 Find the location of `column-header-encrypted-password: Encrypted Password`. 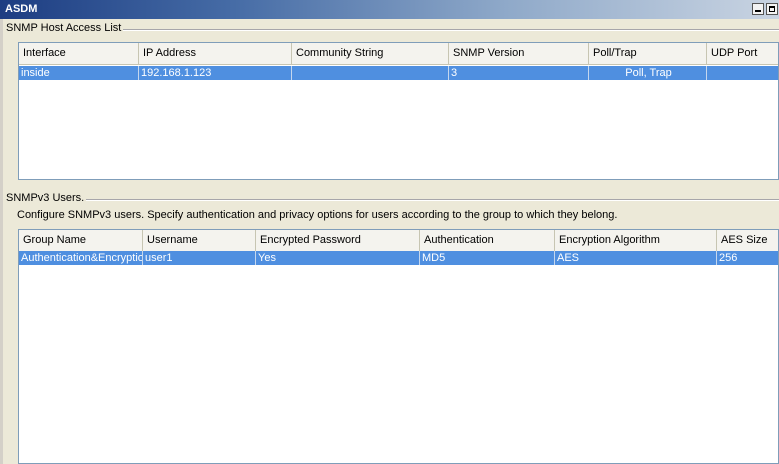

column-header-encrypted-password: Encrypted Password is located at coordinates (338, 240).